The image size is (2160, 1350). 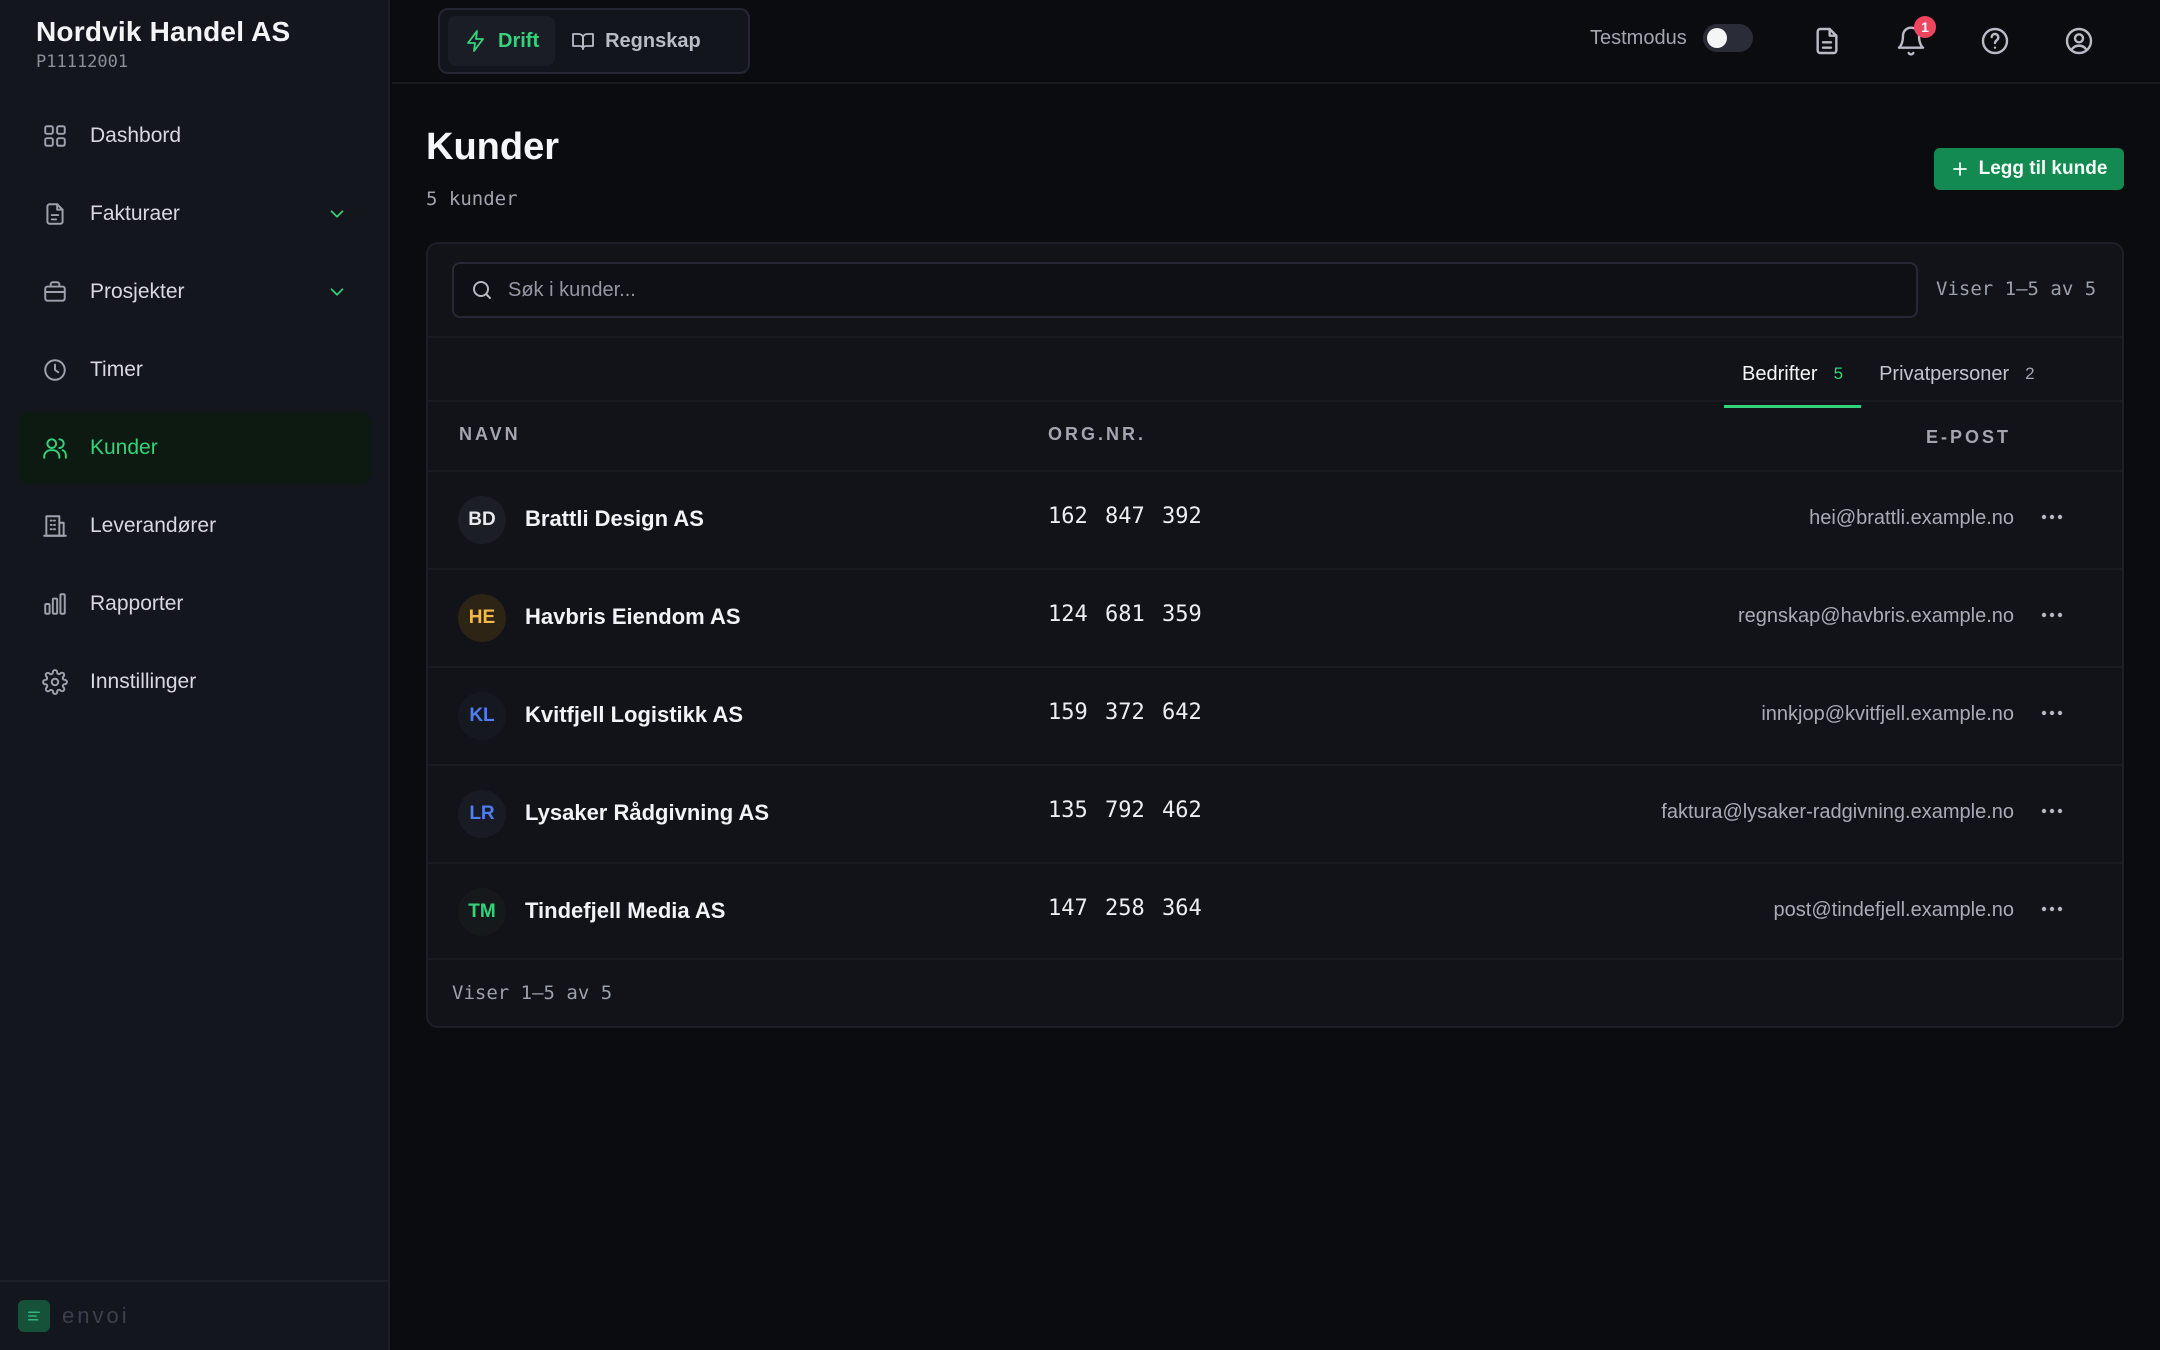 I want to click on sidebar-item-label: Fakturaer, so click(x=135, y=213).